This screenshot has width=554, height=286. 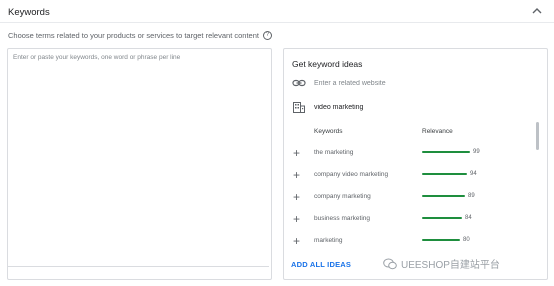 What do you see at coordinates (321, 264) in the screenshot?
I see `add-all-ideas-button: ADD ALL IDEAS` at bounding box center [321, 264].